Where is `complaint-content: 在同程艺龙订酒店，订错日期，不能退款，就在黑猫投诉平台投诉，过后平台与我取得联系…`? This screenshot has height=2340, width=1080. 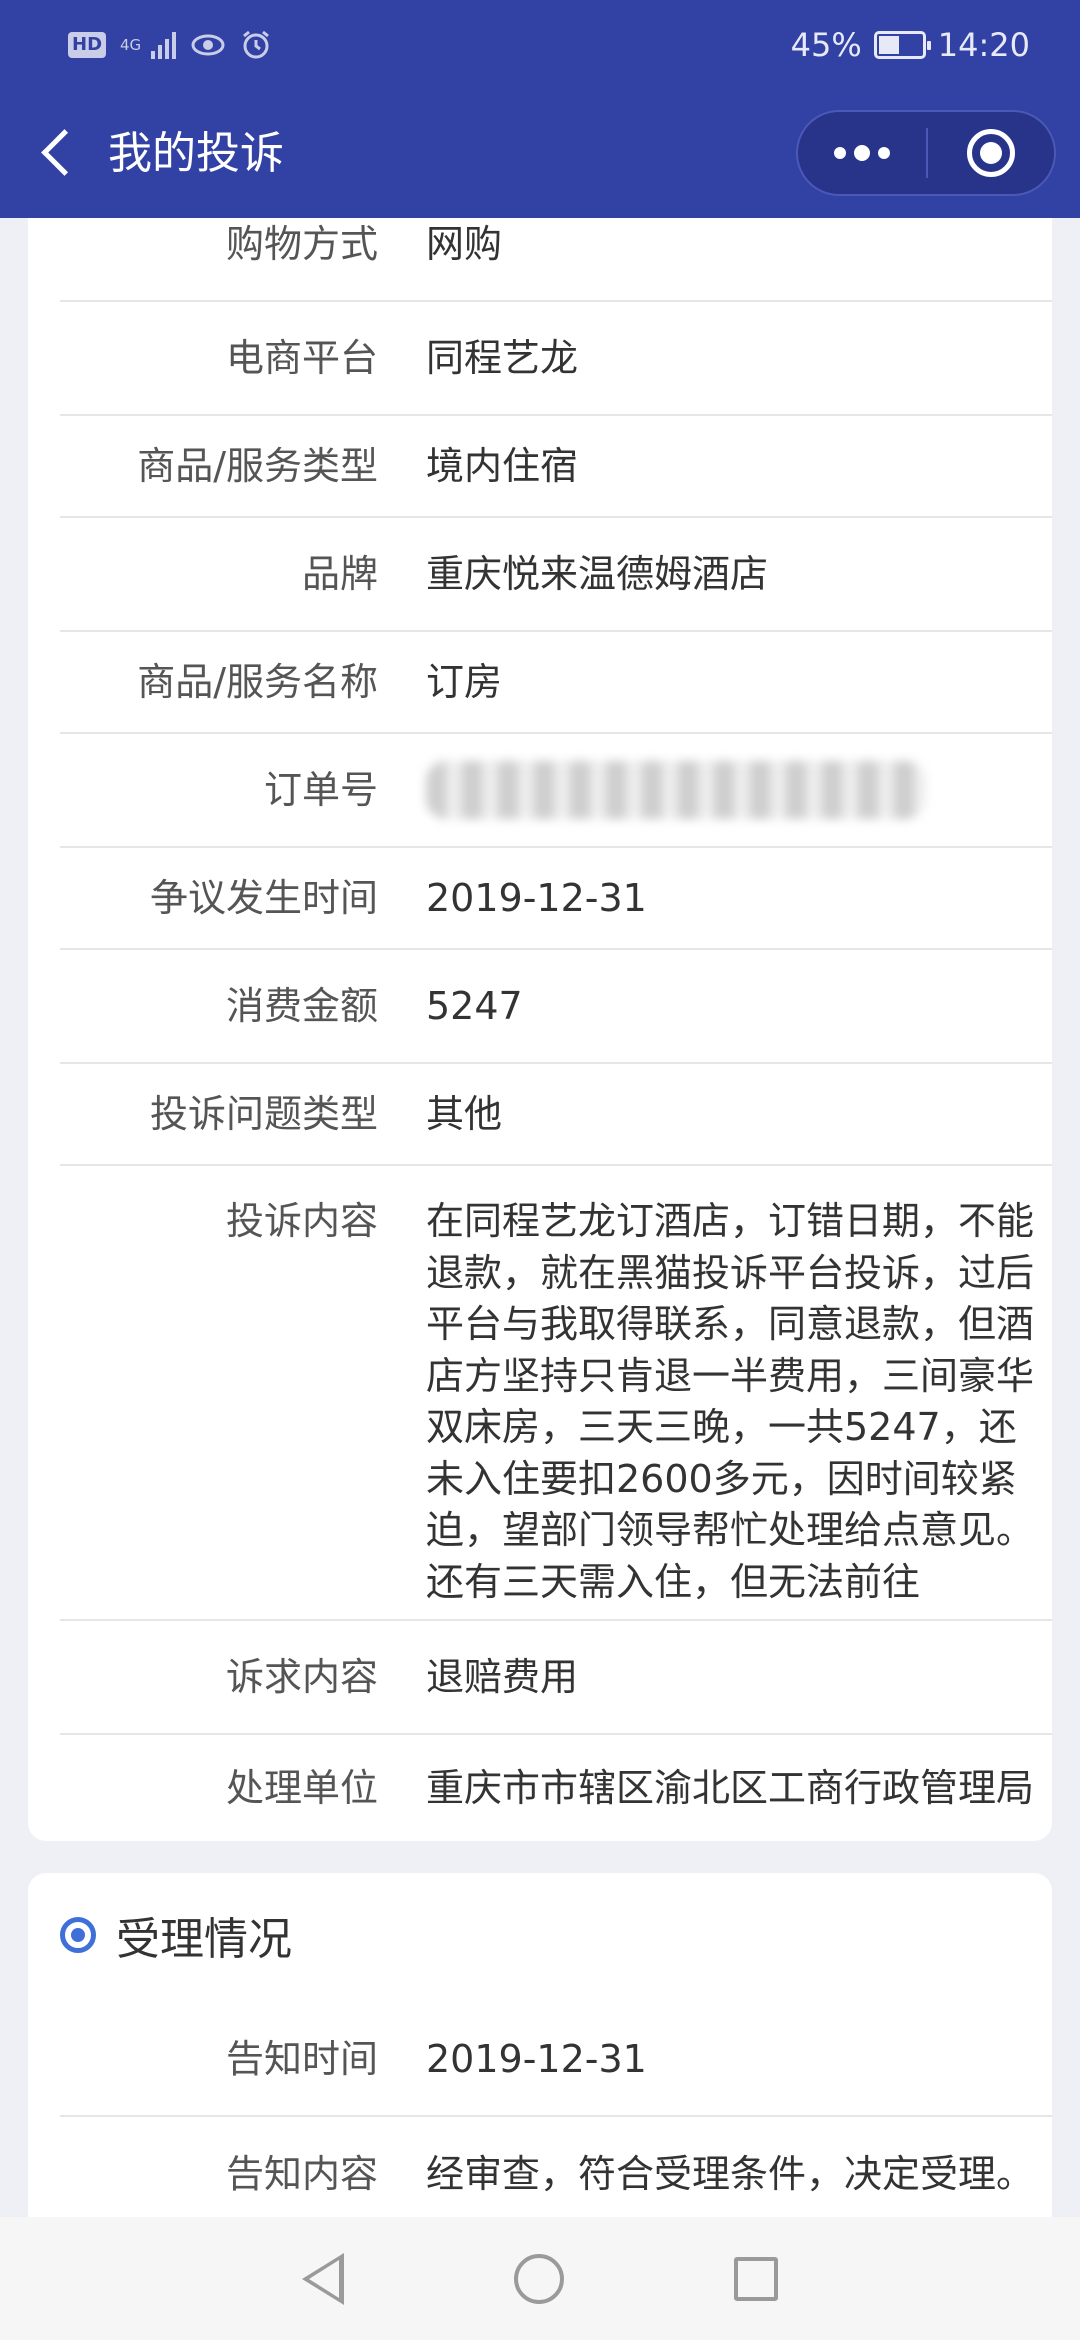 complaint-content: 在同程艺龙订酒店，订错日期，不能退款，就在黑猫投诉平台投诉，过后平台与我取得联系… is located at coordinates (730, 1401).